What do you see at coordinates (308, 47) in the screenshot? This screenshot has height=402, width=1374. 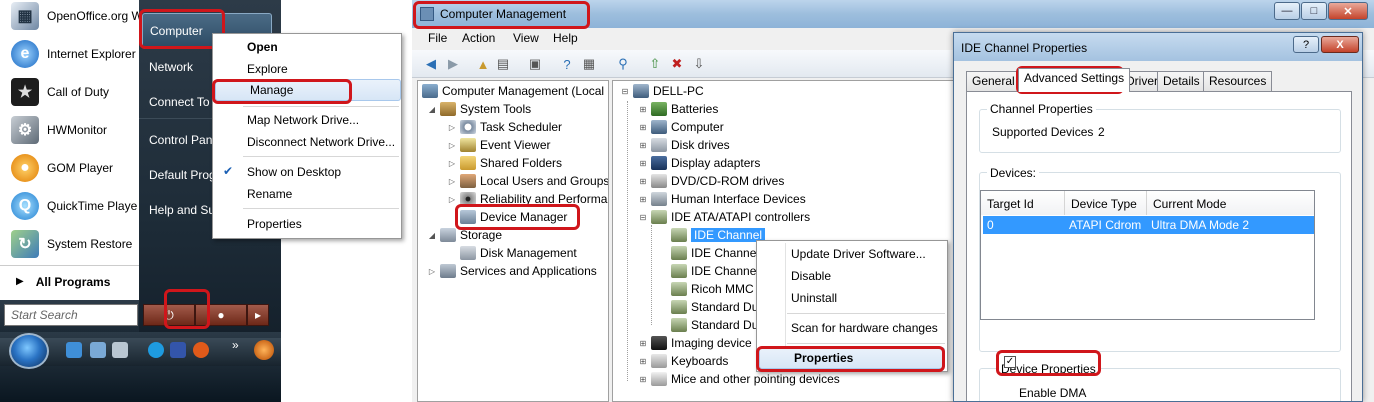 I see `menu-open: Open` at bounding box center [308, 47].